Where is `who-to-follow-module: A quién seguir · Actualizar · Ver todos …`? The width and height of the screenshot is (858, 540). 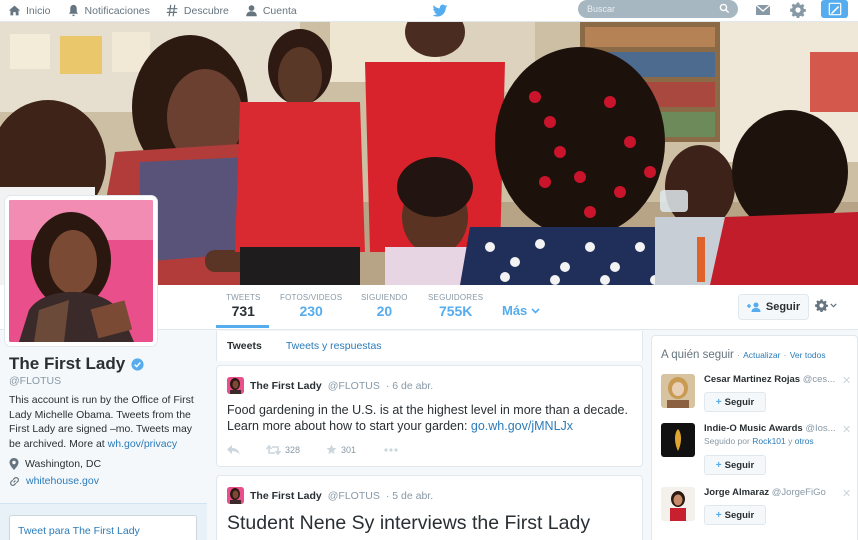
who-to-follow-module: A quién seguir · Actualizar · Ver todos … is located at coordinates (754, 437).